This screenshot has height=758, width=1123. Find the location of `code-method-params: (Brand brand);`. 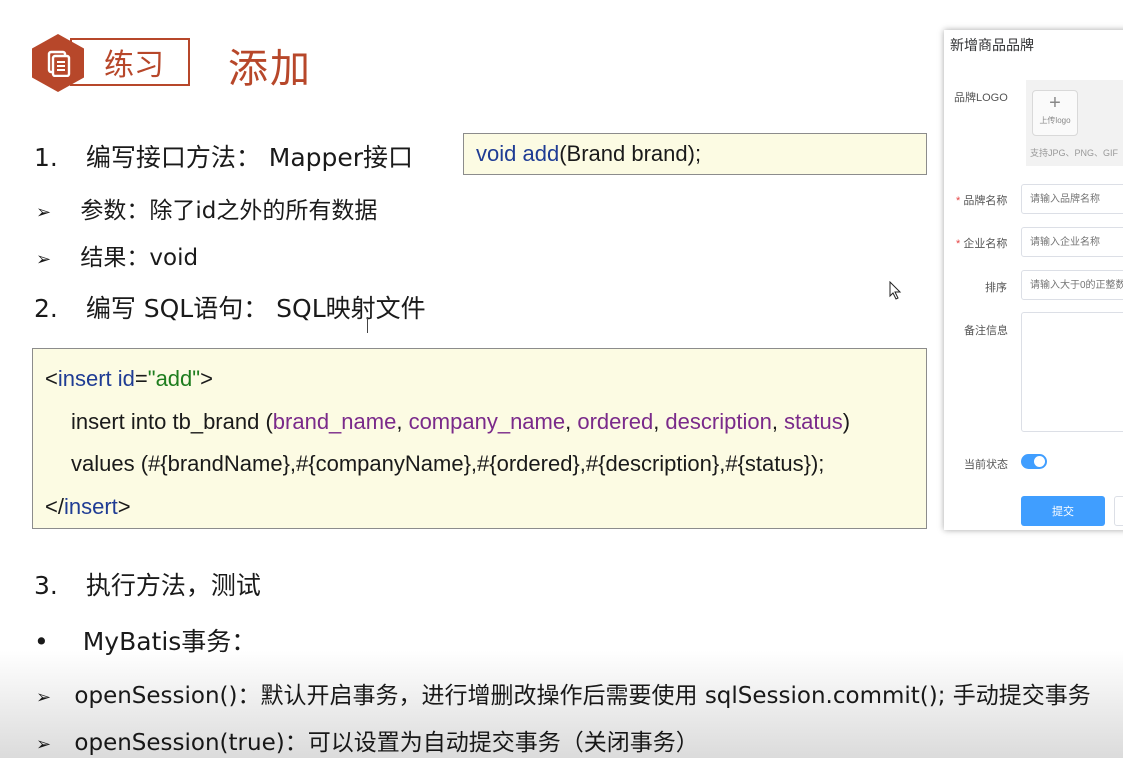

code-method-params: (Brand brand); is located at coordinates (630, 153).